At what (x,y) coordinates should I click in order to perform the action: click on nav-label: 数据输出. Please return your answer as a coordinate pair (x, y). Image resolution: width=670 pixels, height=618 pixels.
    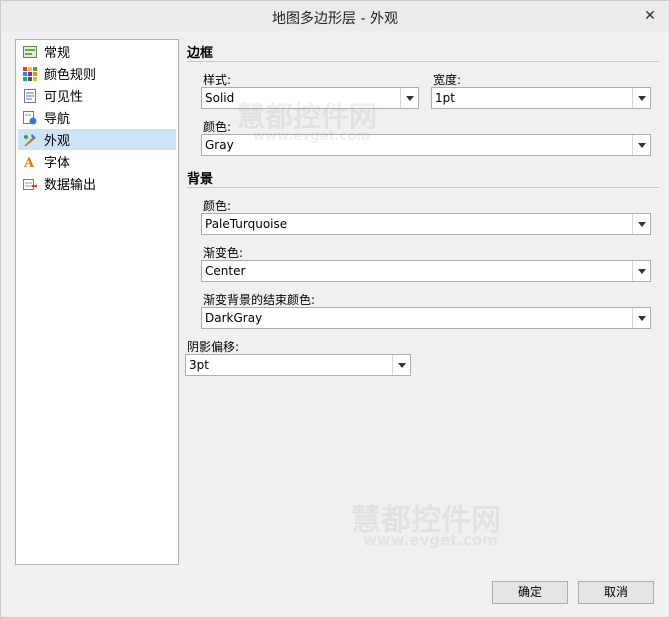
    Looking at the image, I should click on (70, 185).